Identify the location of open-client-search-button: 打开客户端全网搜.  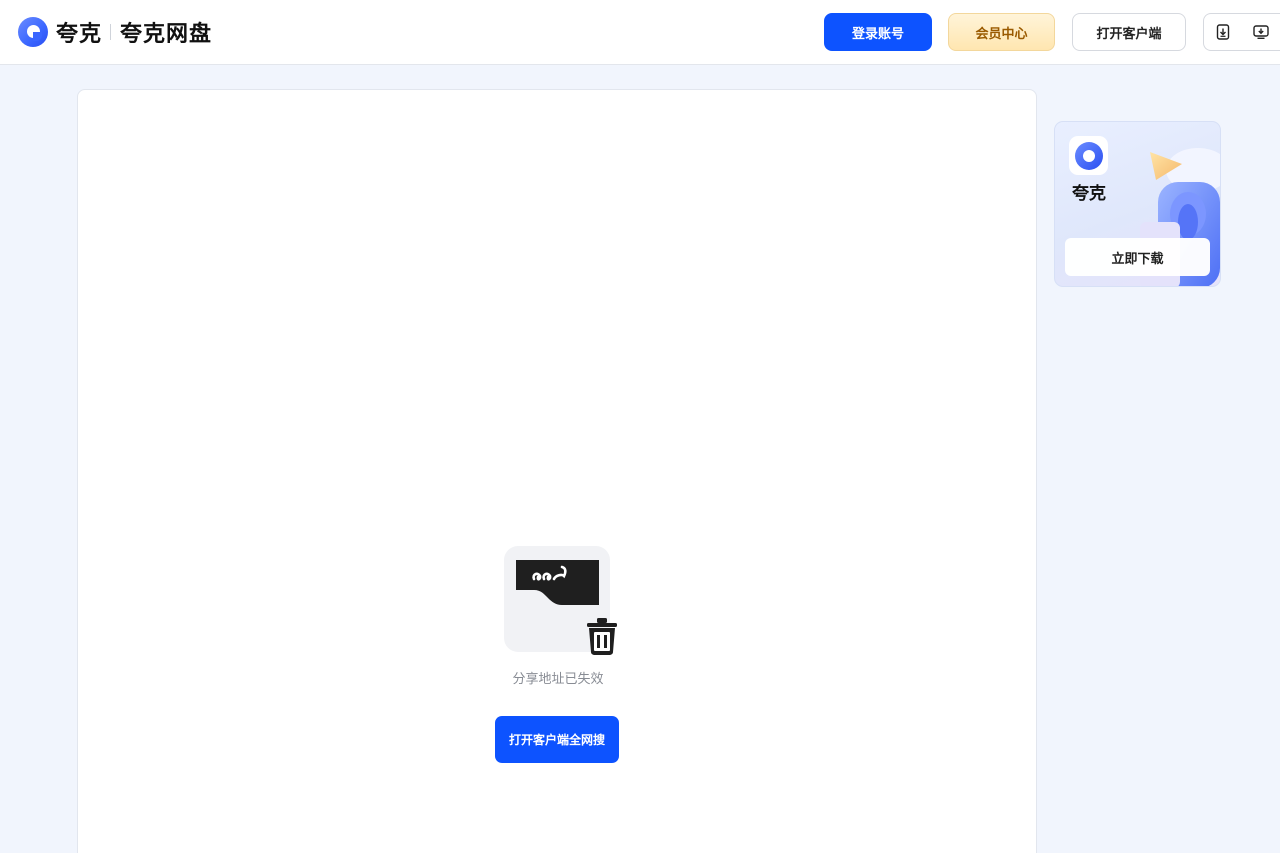
(557, 739).